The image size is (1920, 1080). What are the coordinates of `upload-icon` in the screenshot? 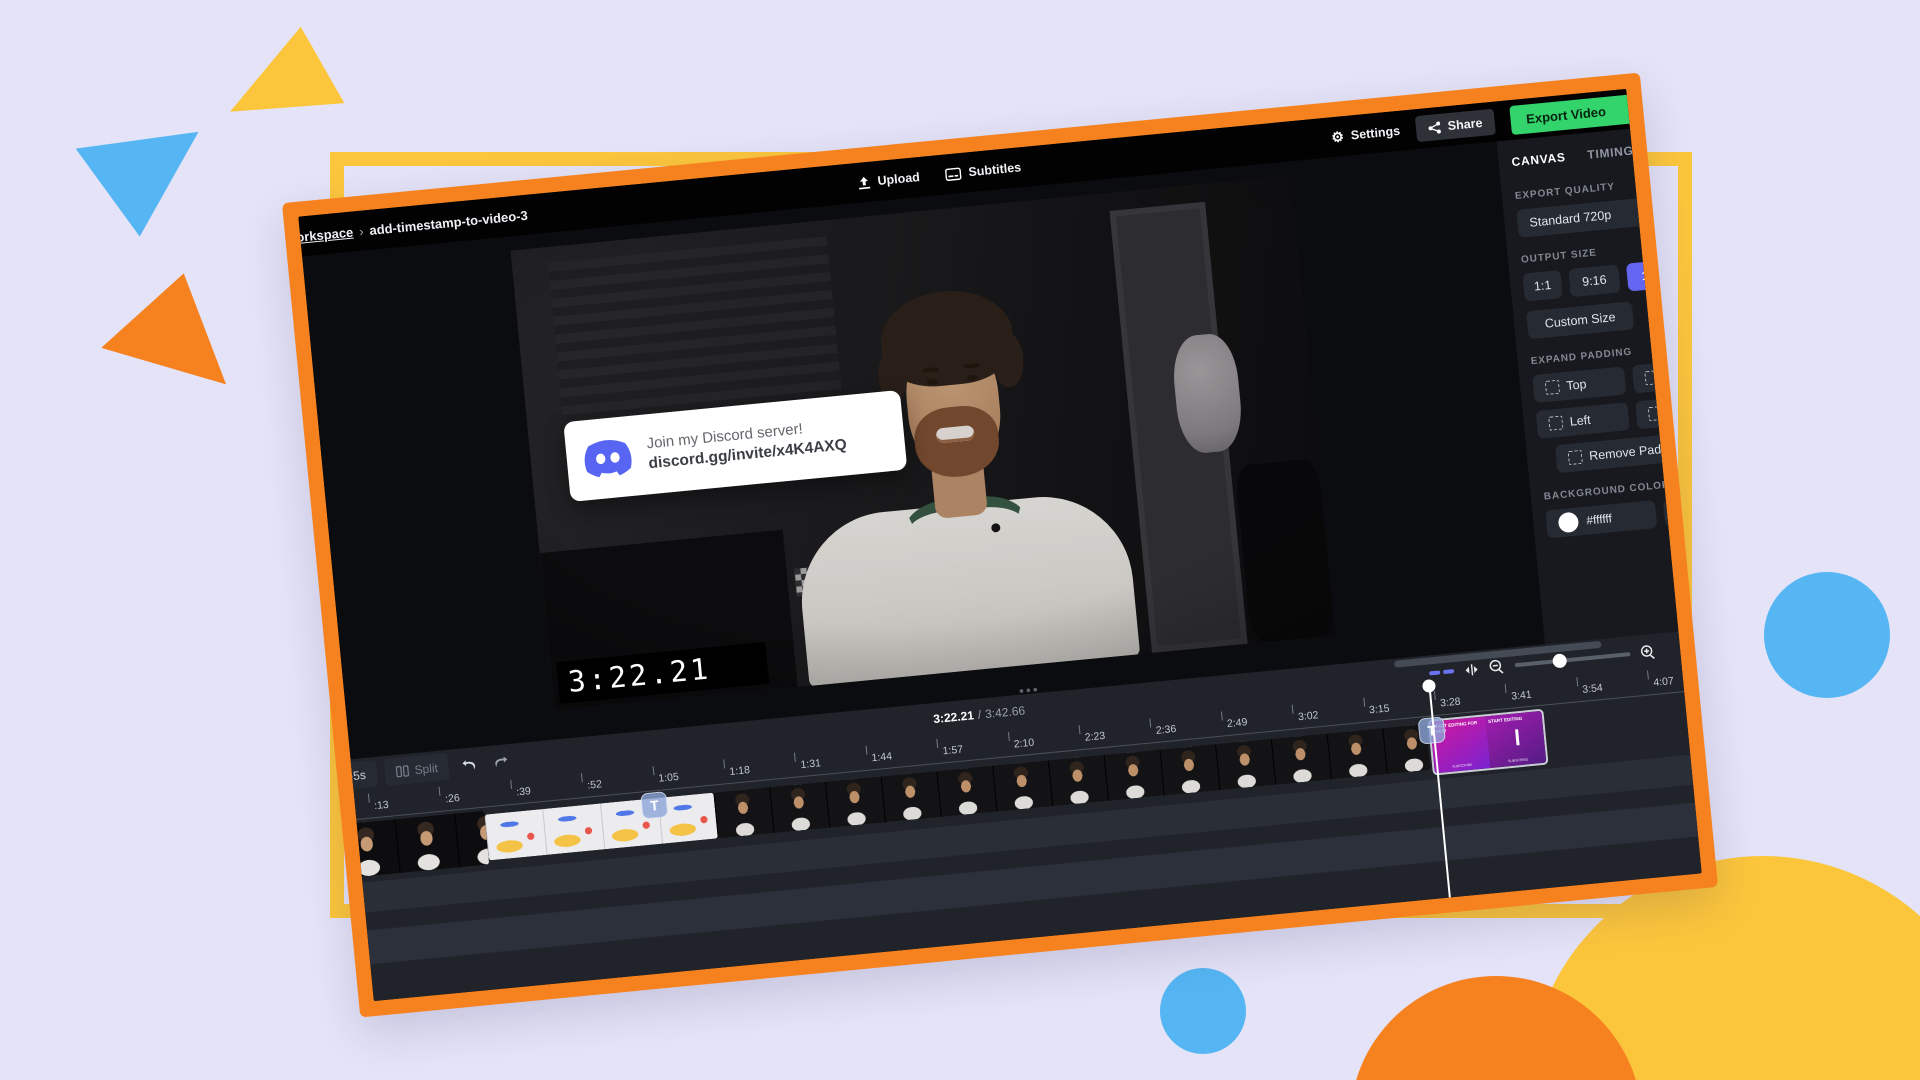 It's located at (864, 182).